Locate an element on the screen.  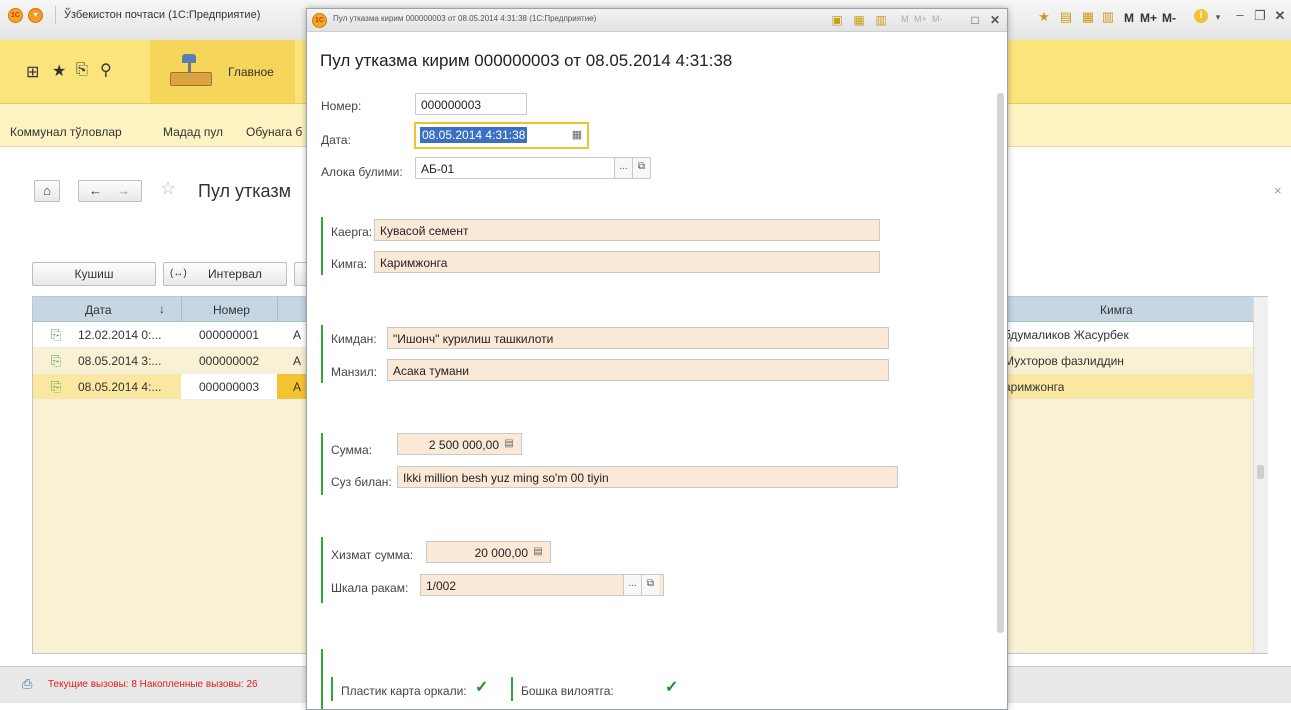
restore-icon: ❐ is located at coordinates (1260, 16).